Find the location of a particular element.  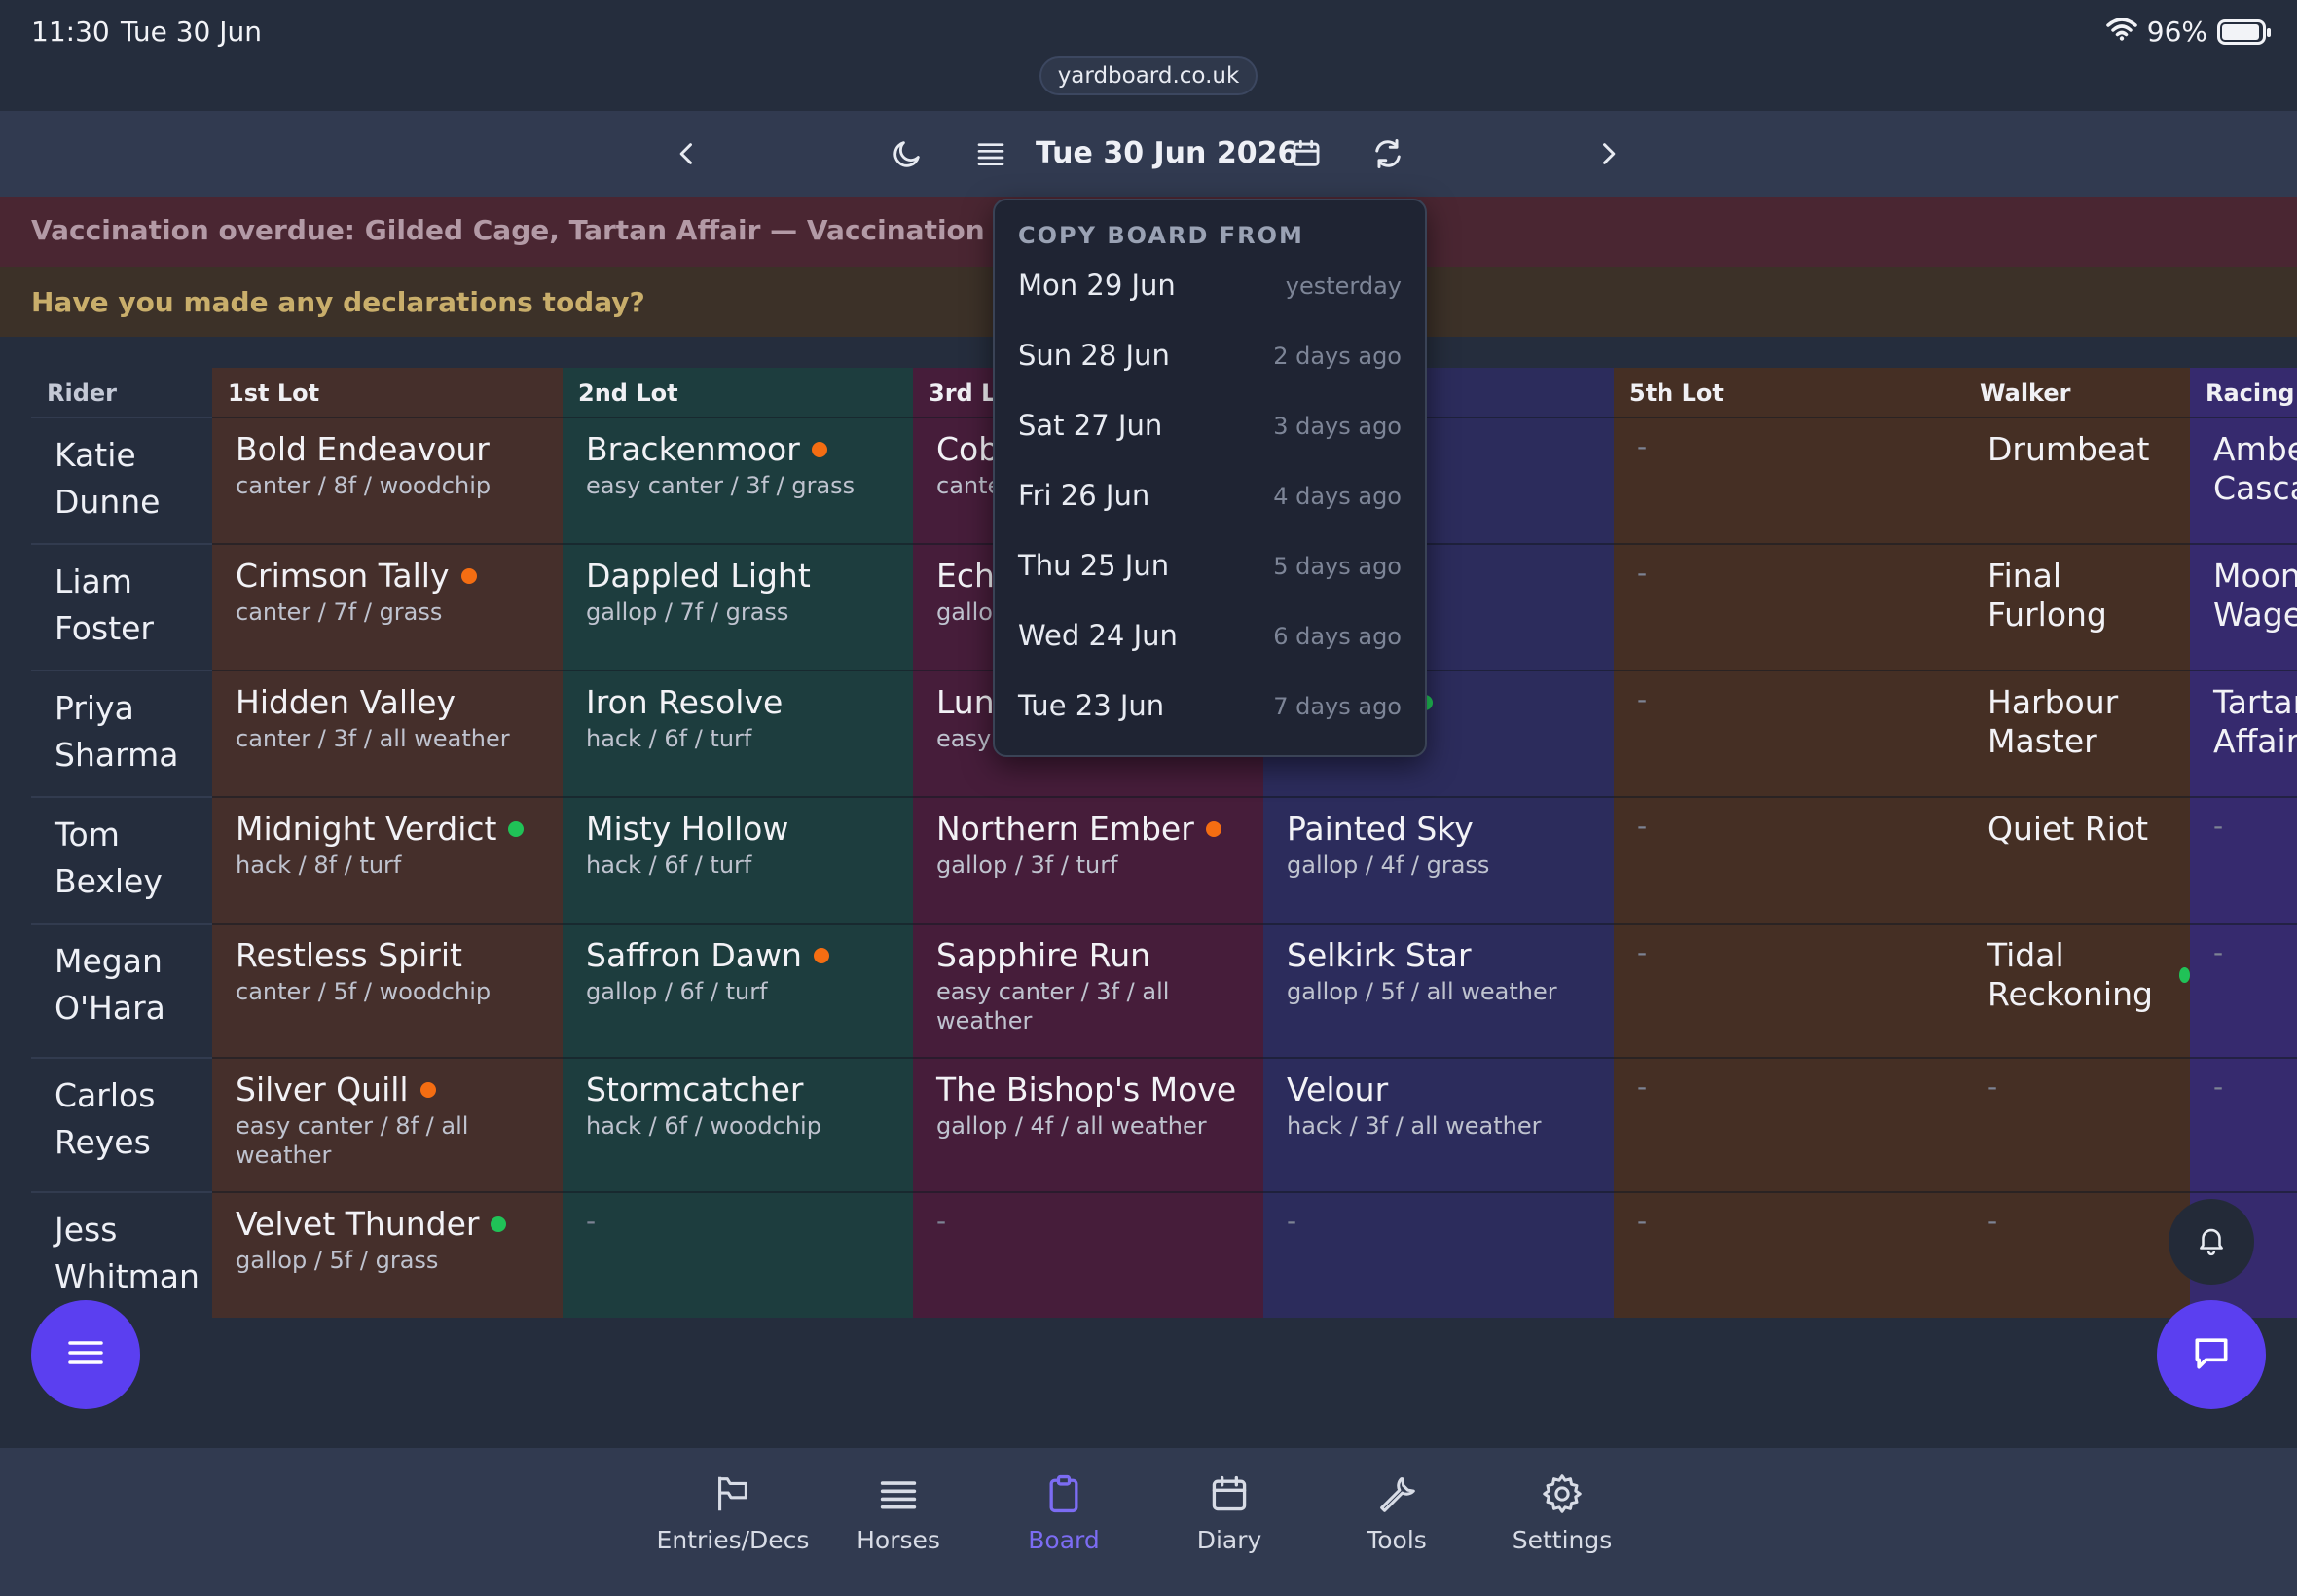

nav-entries: Entries/Decs is located at coordinates (733, 1511).